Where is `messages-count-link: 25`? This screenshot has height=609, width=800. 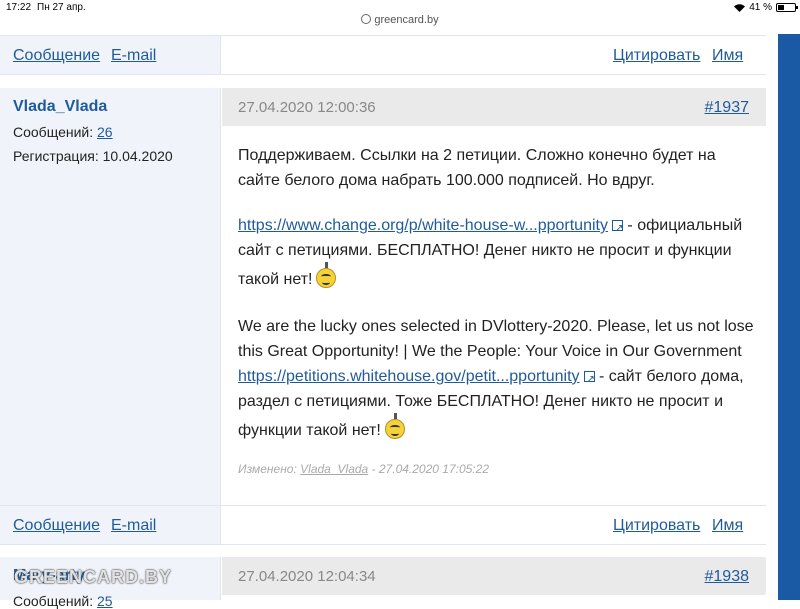
messages-count-link: 25 is located at coordinates (105, 601).